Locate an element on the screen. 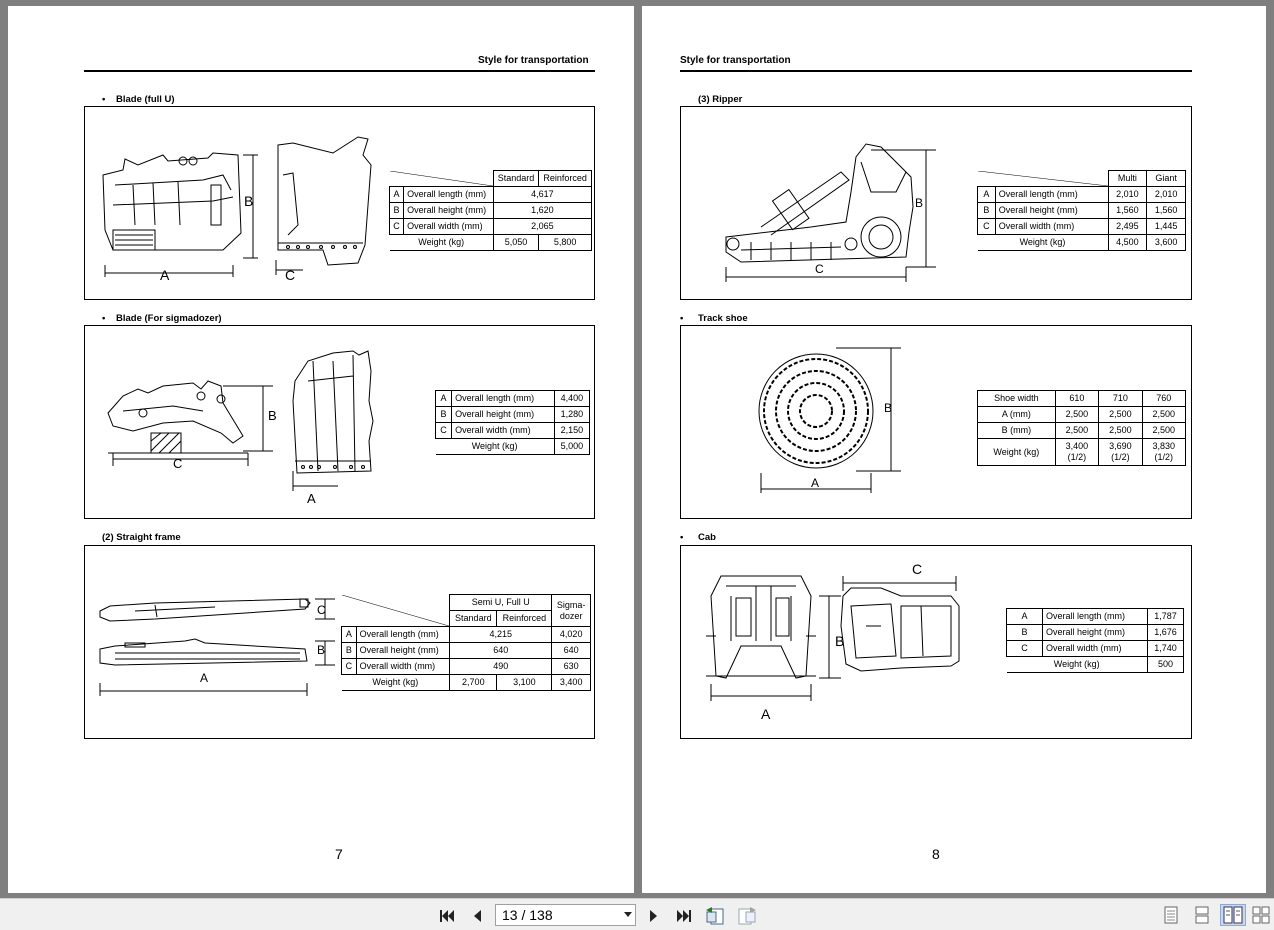  facing-view-button is located at coordinates (1233, 915).